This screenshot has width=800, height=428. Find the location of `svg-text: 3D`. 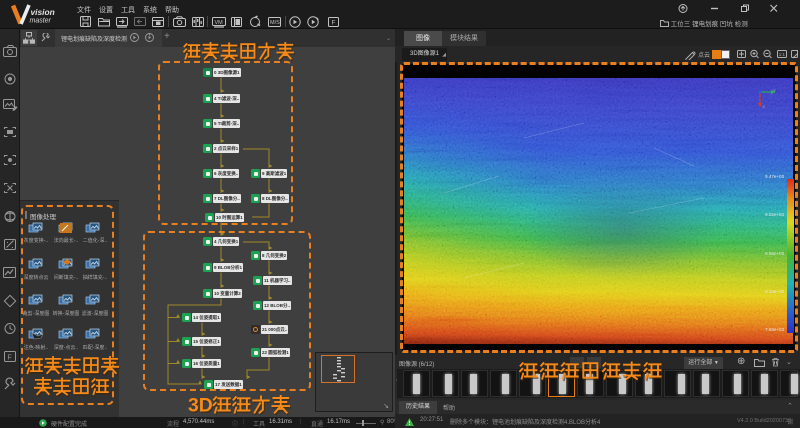

svg-text: 3D is located at coordinates (200, 405).